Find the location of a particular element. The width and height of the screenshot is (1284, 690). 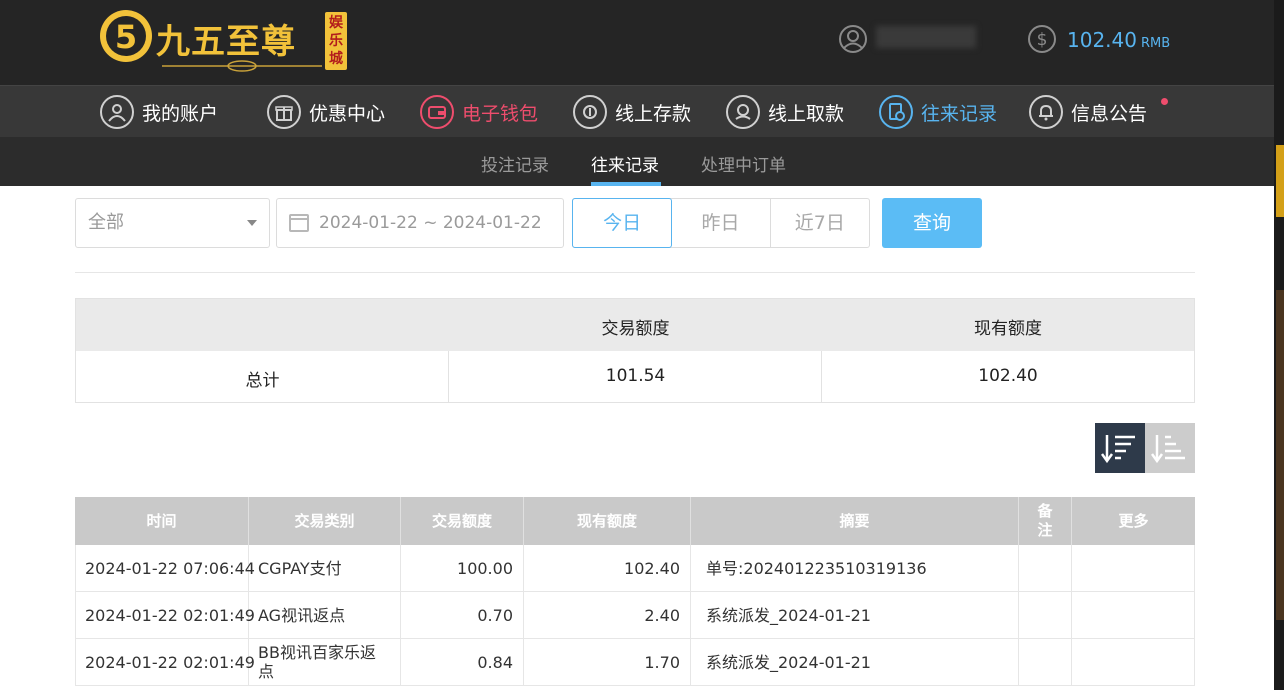

table-header: 时间 交易类别 交易额度 现有额度 摘要 备注 更多 is located at coordinates (635, 521).